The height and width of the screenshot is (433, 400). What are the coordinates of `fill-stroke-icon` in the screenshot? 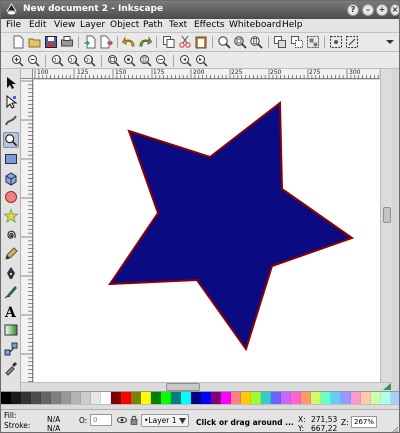 It's located at (336, 42).